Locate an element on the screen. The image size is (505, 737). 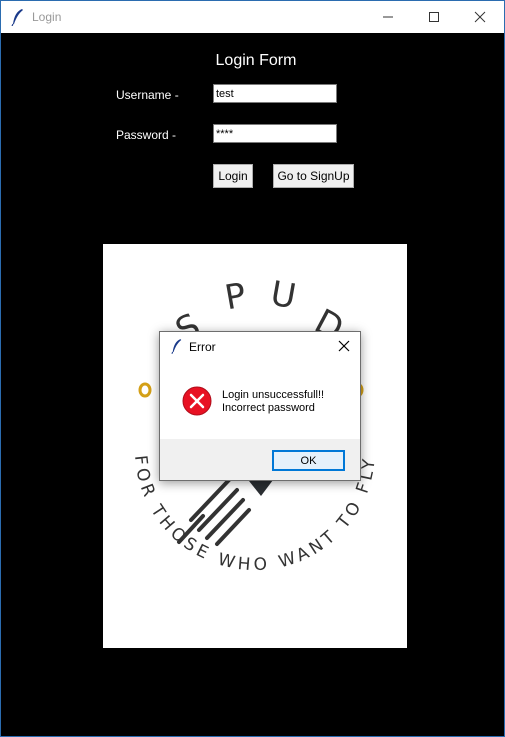
minimize-icon is located at coordinates (388, 17).